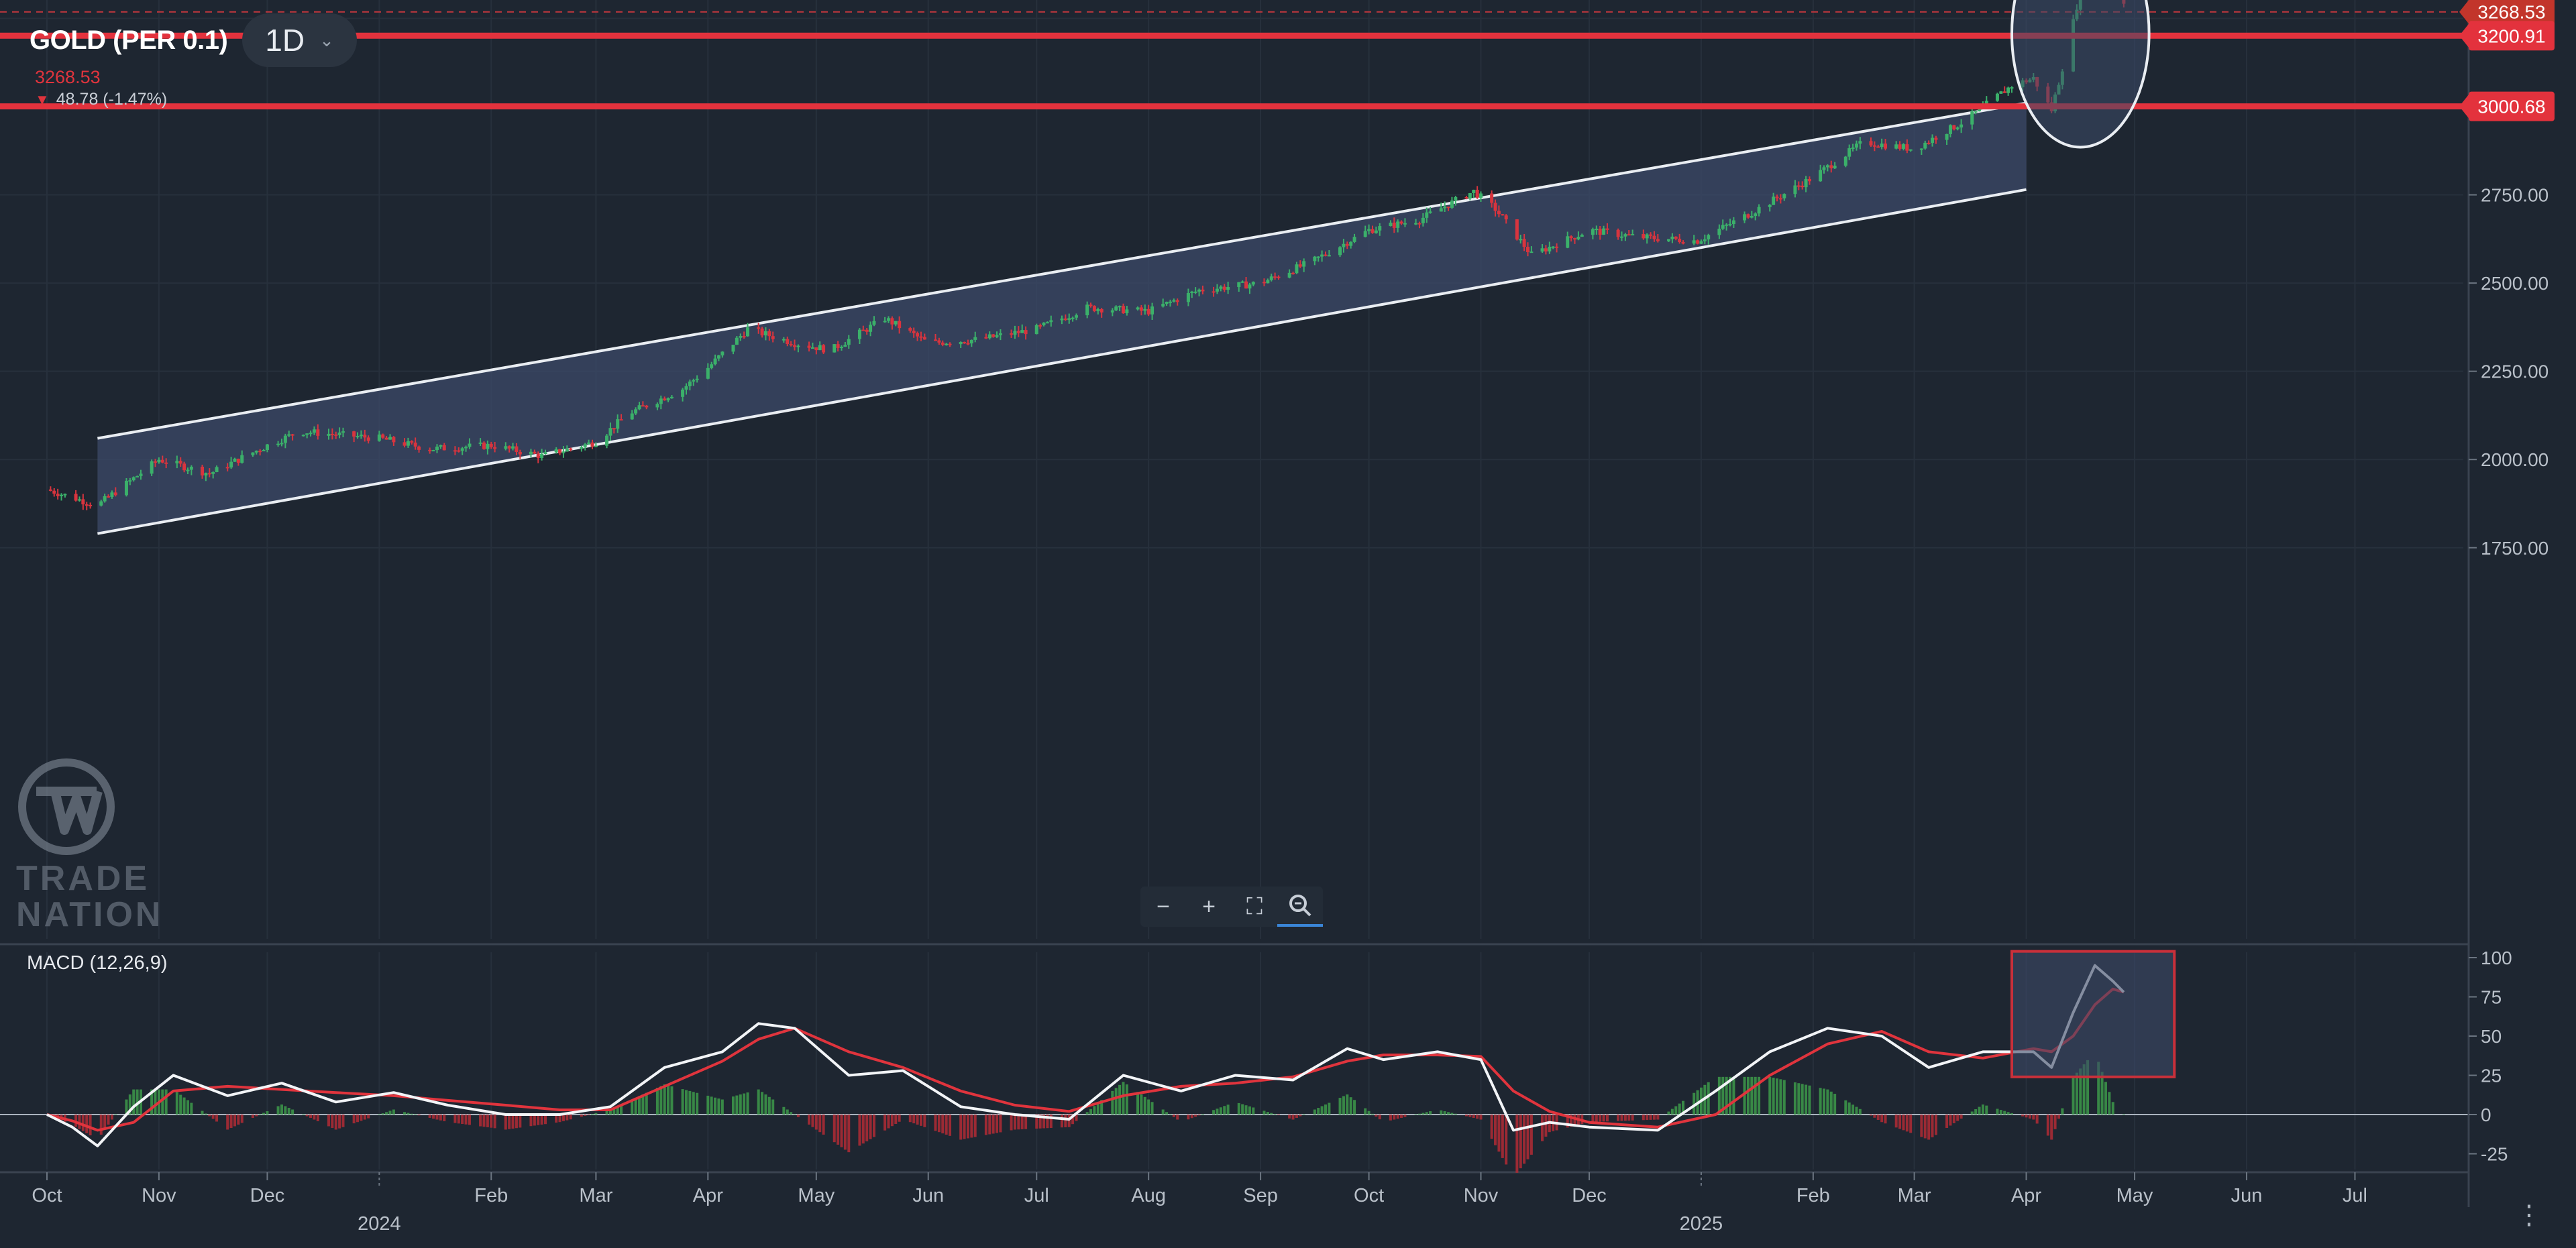 This screenshot has width=2576, height=1248. What do you see at coordinates (1209, 907) in the screenshot?
I see `zoom-in-button: +` at bounding box center [1209, 907].